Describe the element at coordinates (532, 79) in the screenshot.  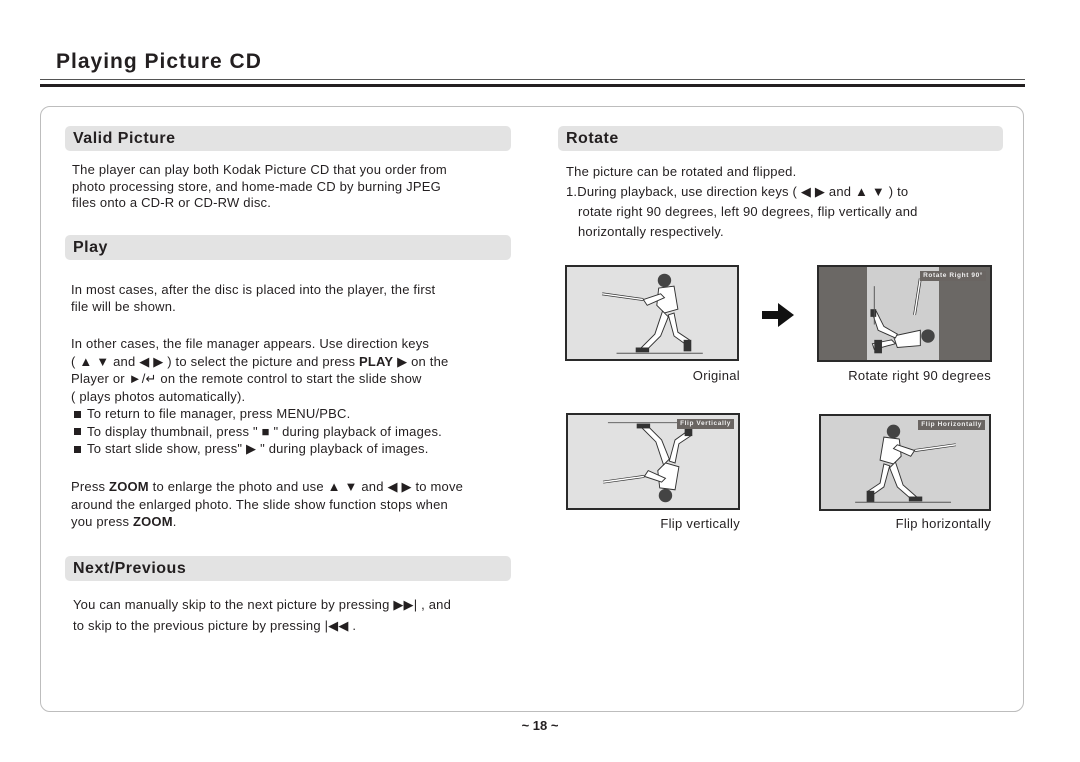
I see `title-rule-thin` at that location.